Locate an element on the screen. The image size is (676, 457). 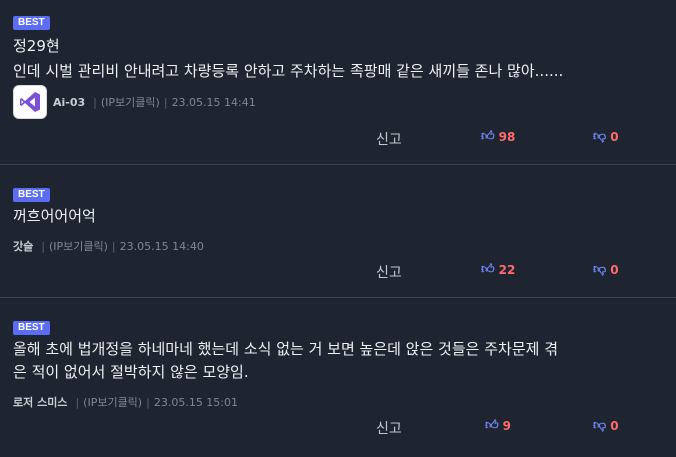
upvote-button: 👍︎ 9 is located at coordinates (498, 425).